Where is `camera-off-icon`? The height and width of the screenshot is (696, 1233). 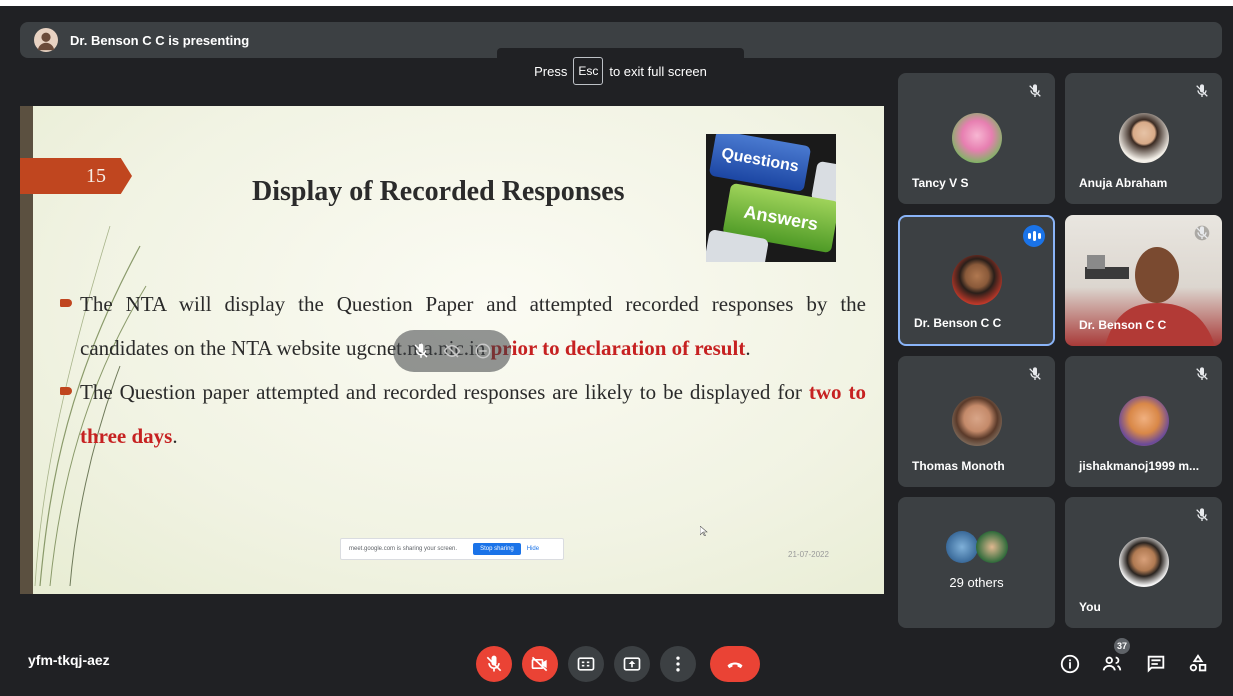 camera-off-icon is located at coordinates (539, 664).